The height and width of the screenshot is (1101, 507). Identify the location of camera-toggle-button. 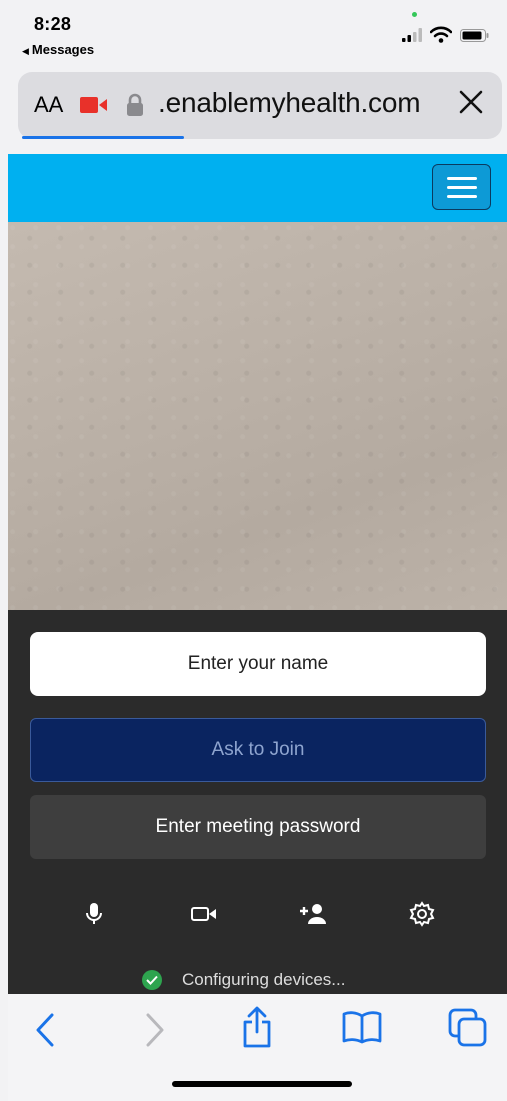
(204, 914).